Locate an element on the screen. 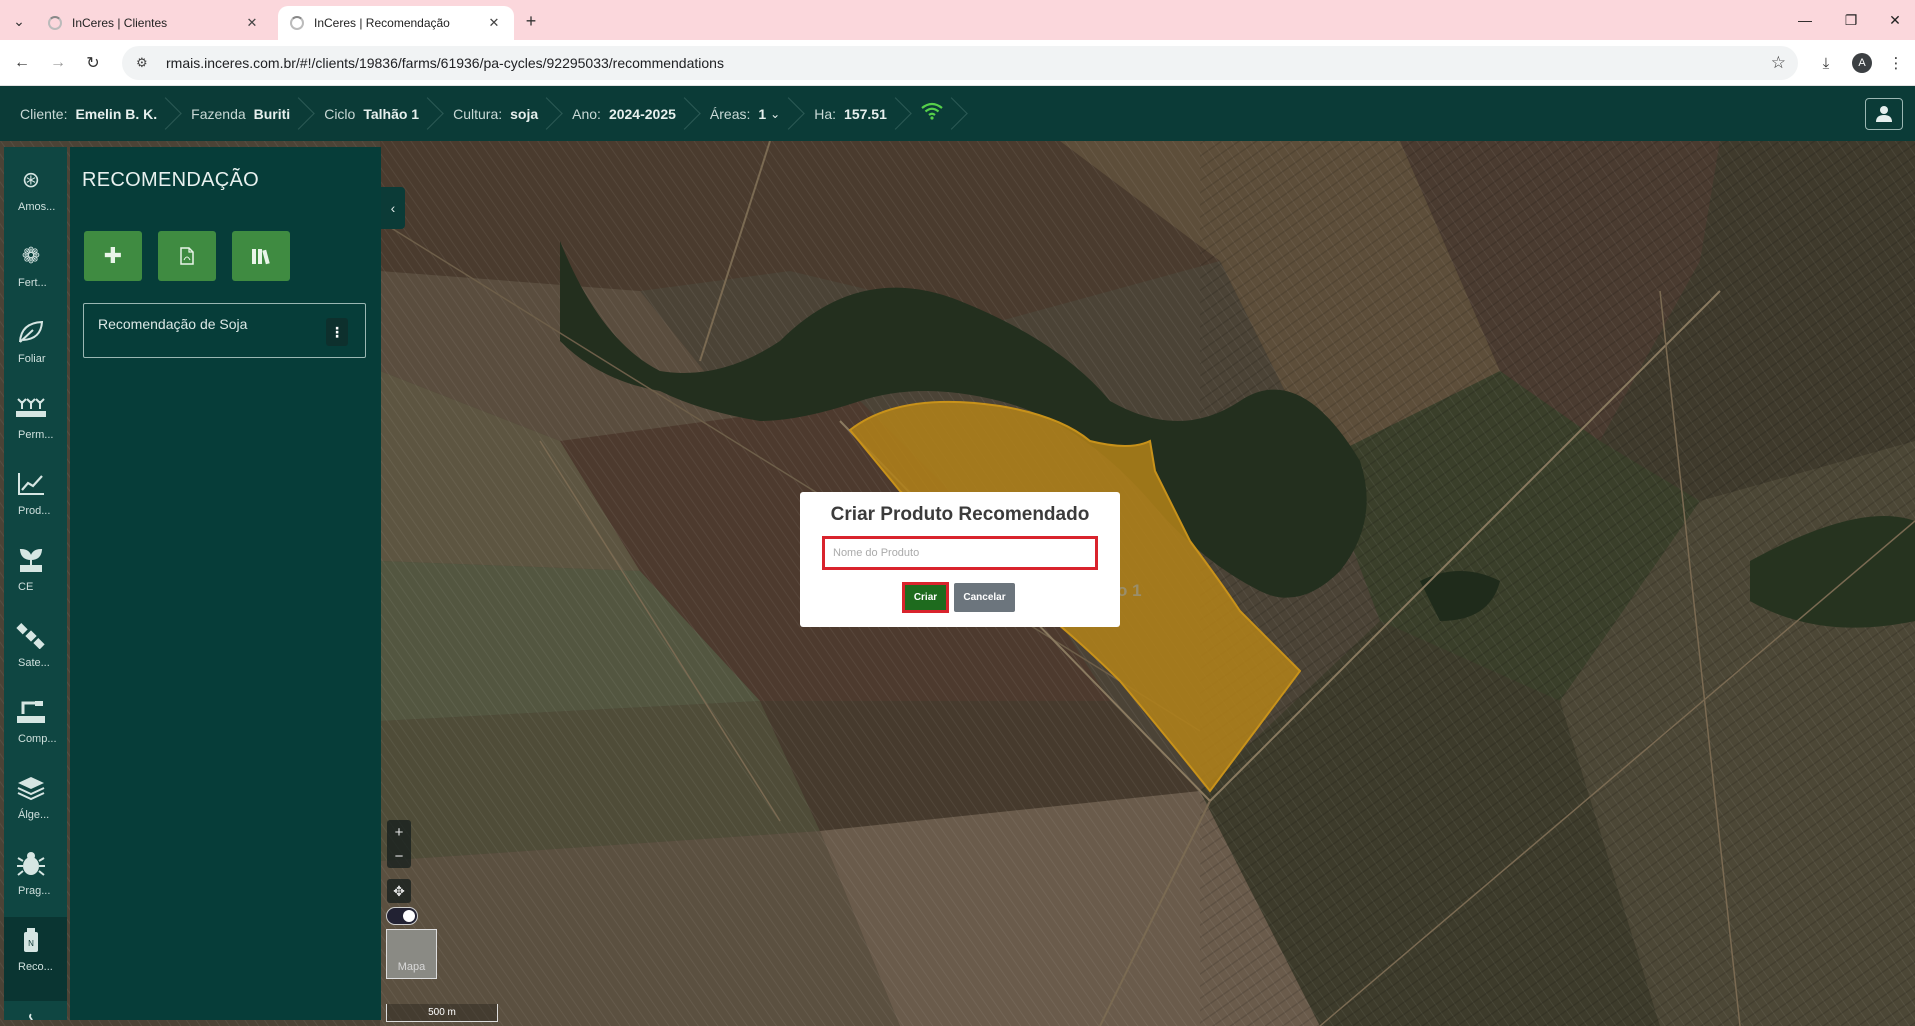  library-button is located at coordinates (261, 256).